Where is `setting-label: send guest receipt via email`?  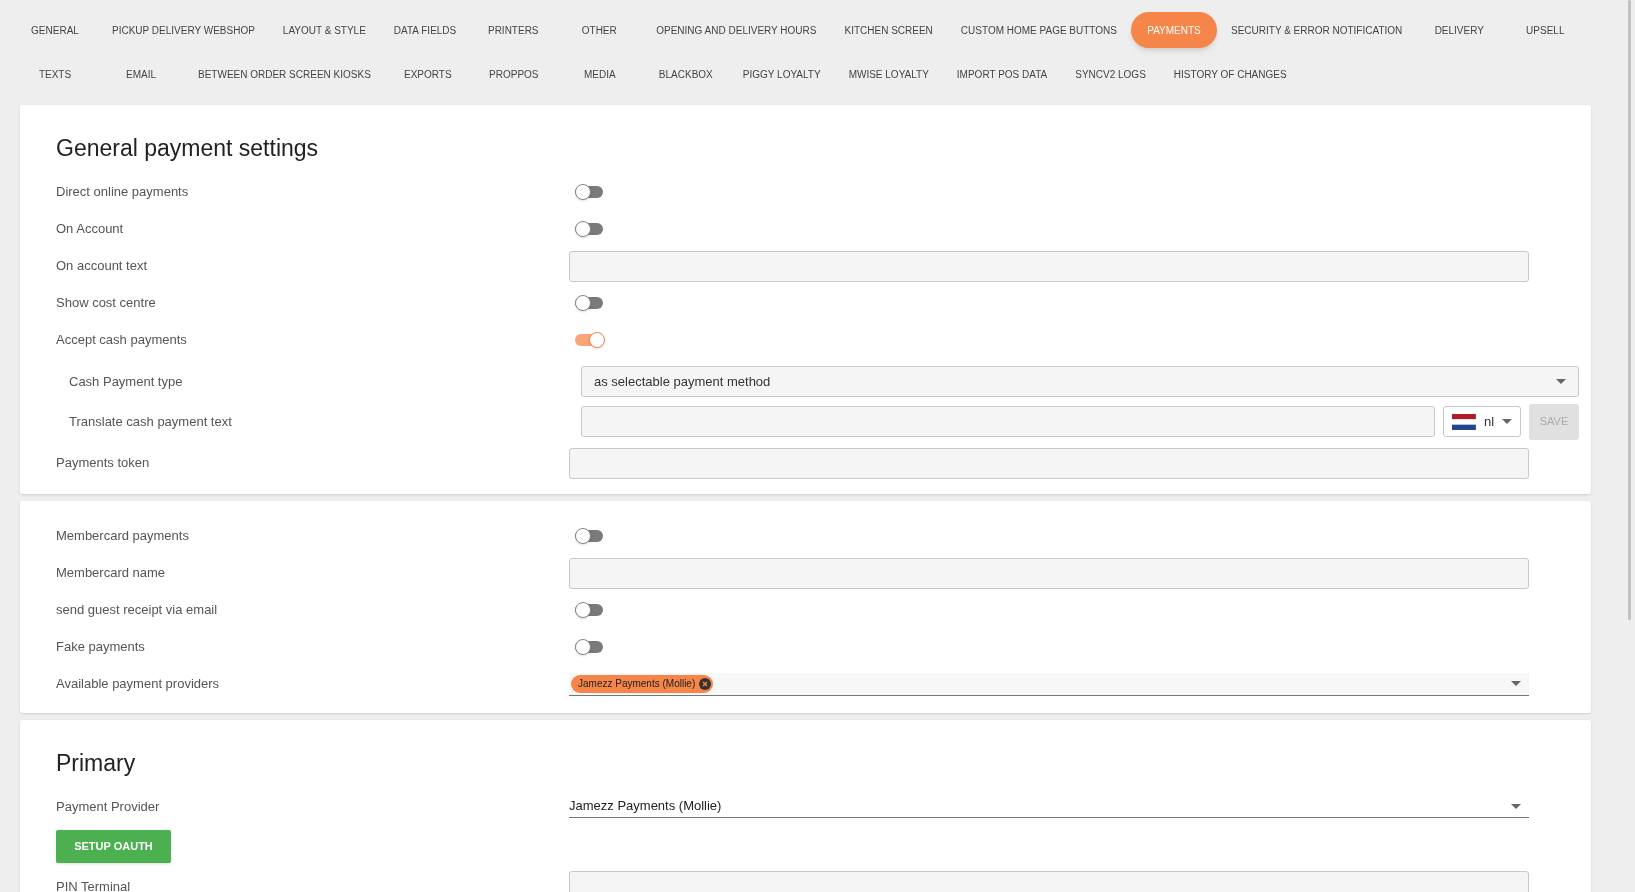
setting-label: send guest receipt via email is located at coordinates (137, 610).